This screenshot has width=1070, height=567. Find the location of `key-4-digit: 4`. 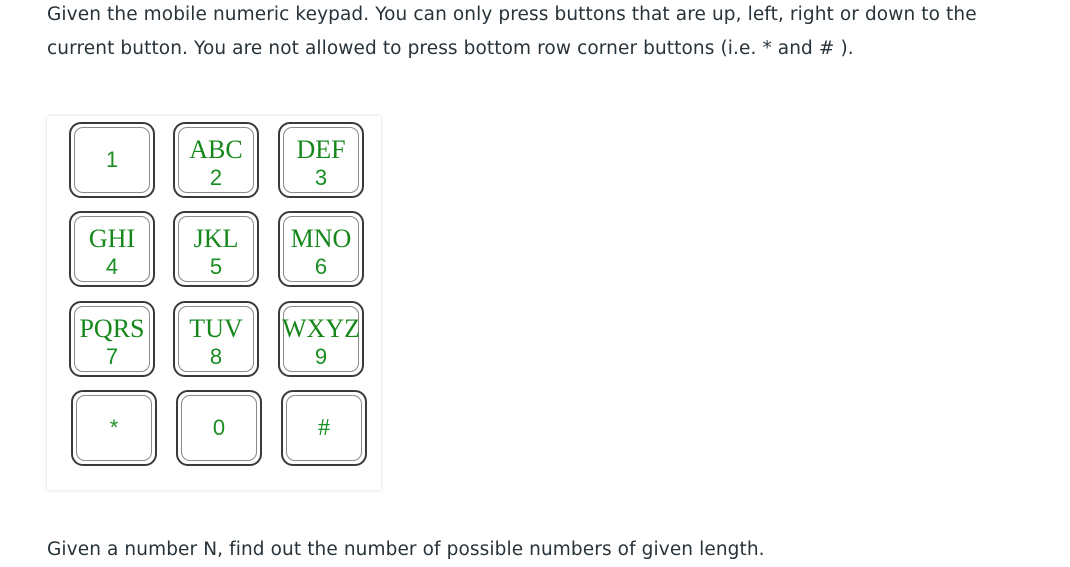

key-4-digit: 4 is located at coordinates (112, 266).